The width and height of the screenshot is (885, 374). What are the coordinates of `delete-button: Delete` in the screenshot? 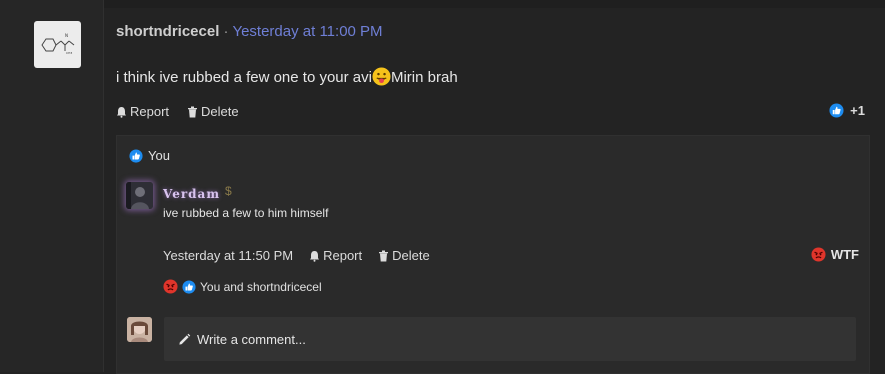 It's located at (213, 111).